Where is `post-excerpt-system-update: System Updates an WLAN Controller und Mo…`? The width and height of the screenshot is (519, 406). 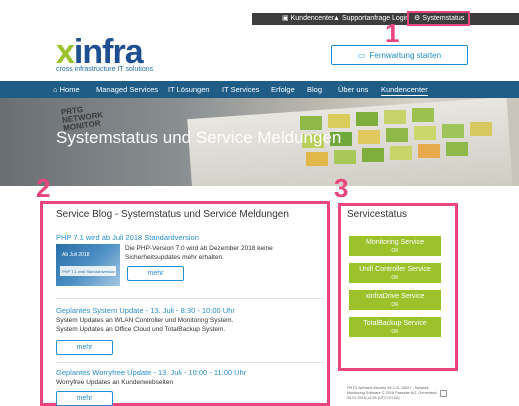 post-excerpt-system-update: System Updates an WLAN Controller und Mo… is located at coordinates (145, 325).